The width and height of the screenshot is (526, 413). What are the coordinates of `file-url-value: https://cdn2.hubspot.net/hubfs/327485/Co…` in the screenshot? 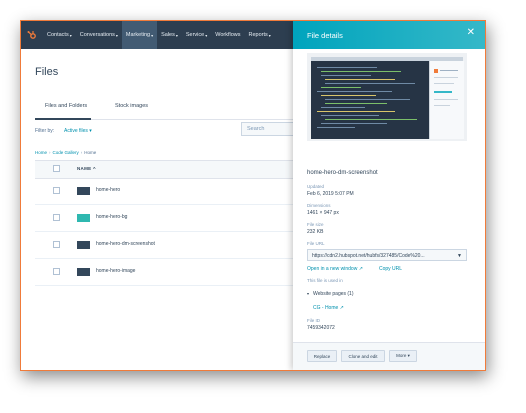 It's located at (368, 256).